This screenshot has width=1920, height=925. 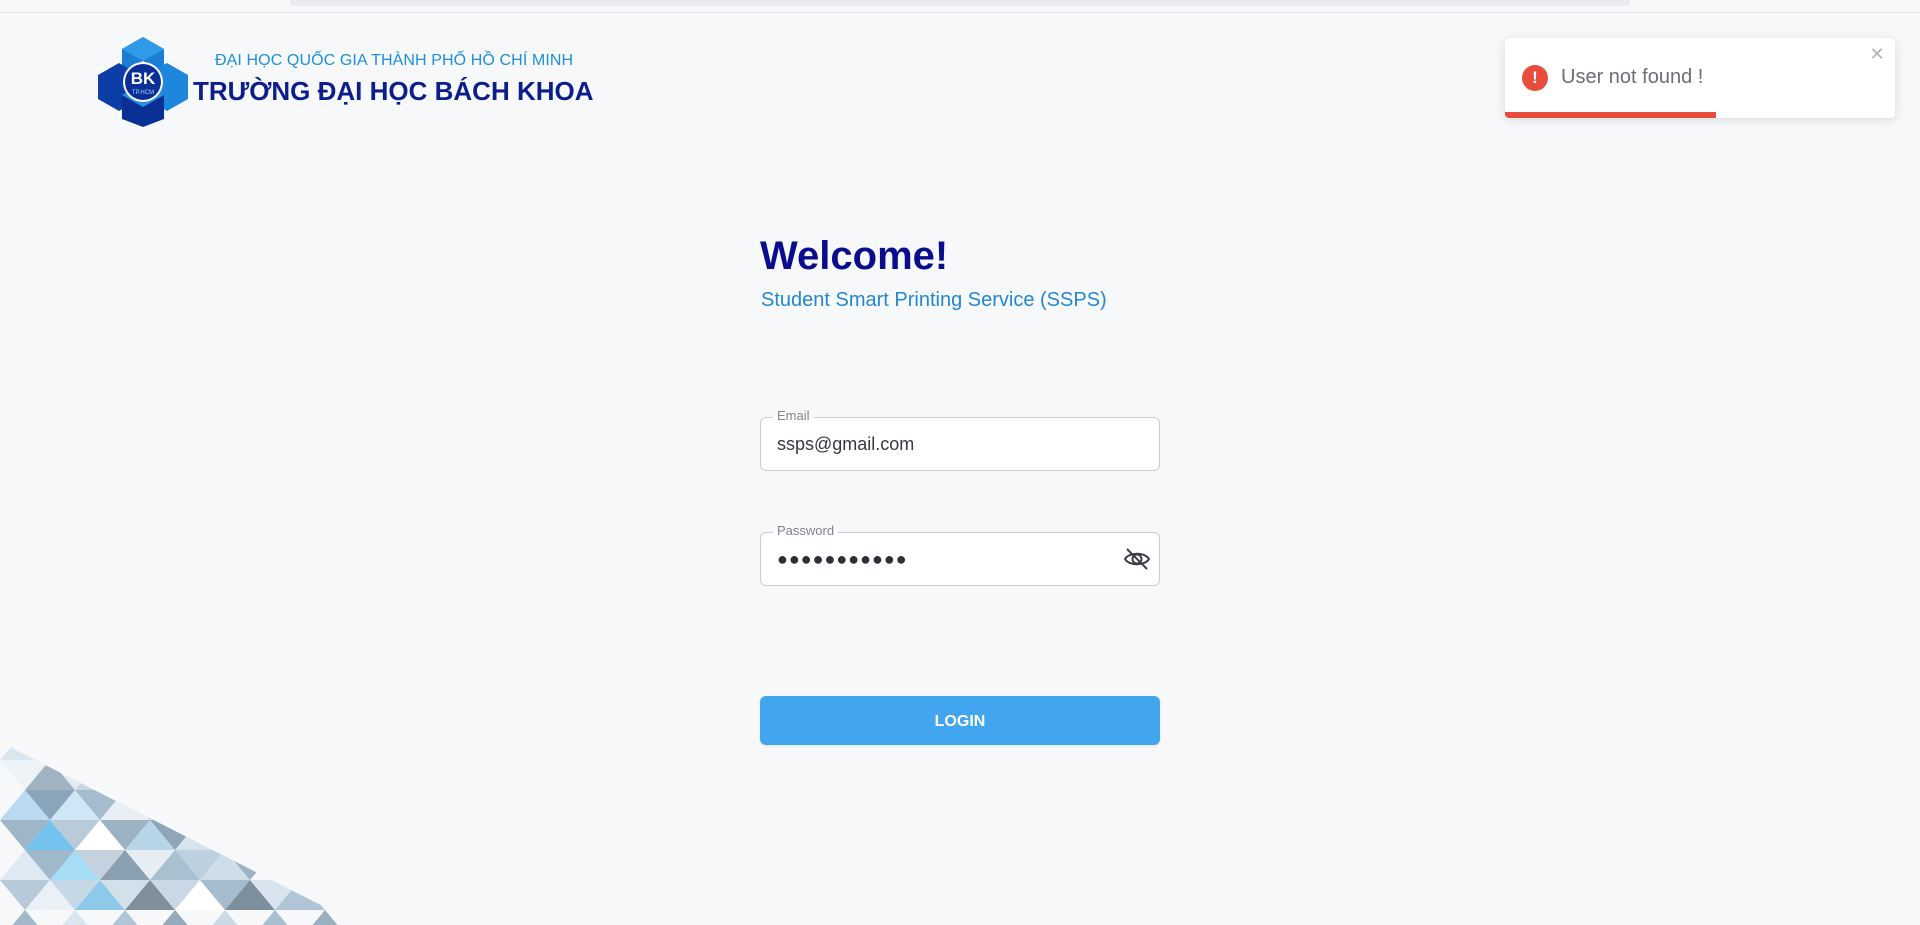 I want to click on bk-logo-icon: BK TP.HCM, so click(x=143, y=82).